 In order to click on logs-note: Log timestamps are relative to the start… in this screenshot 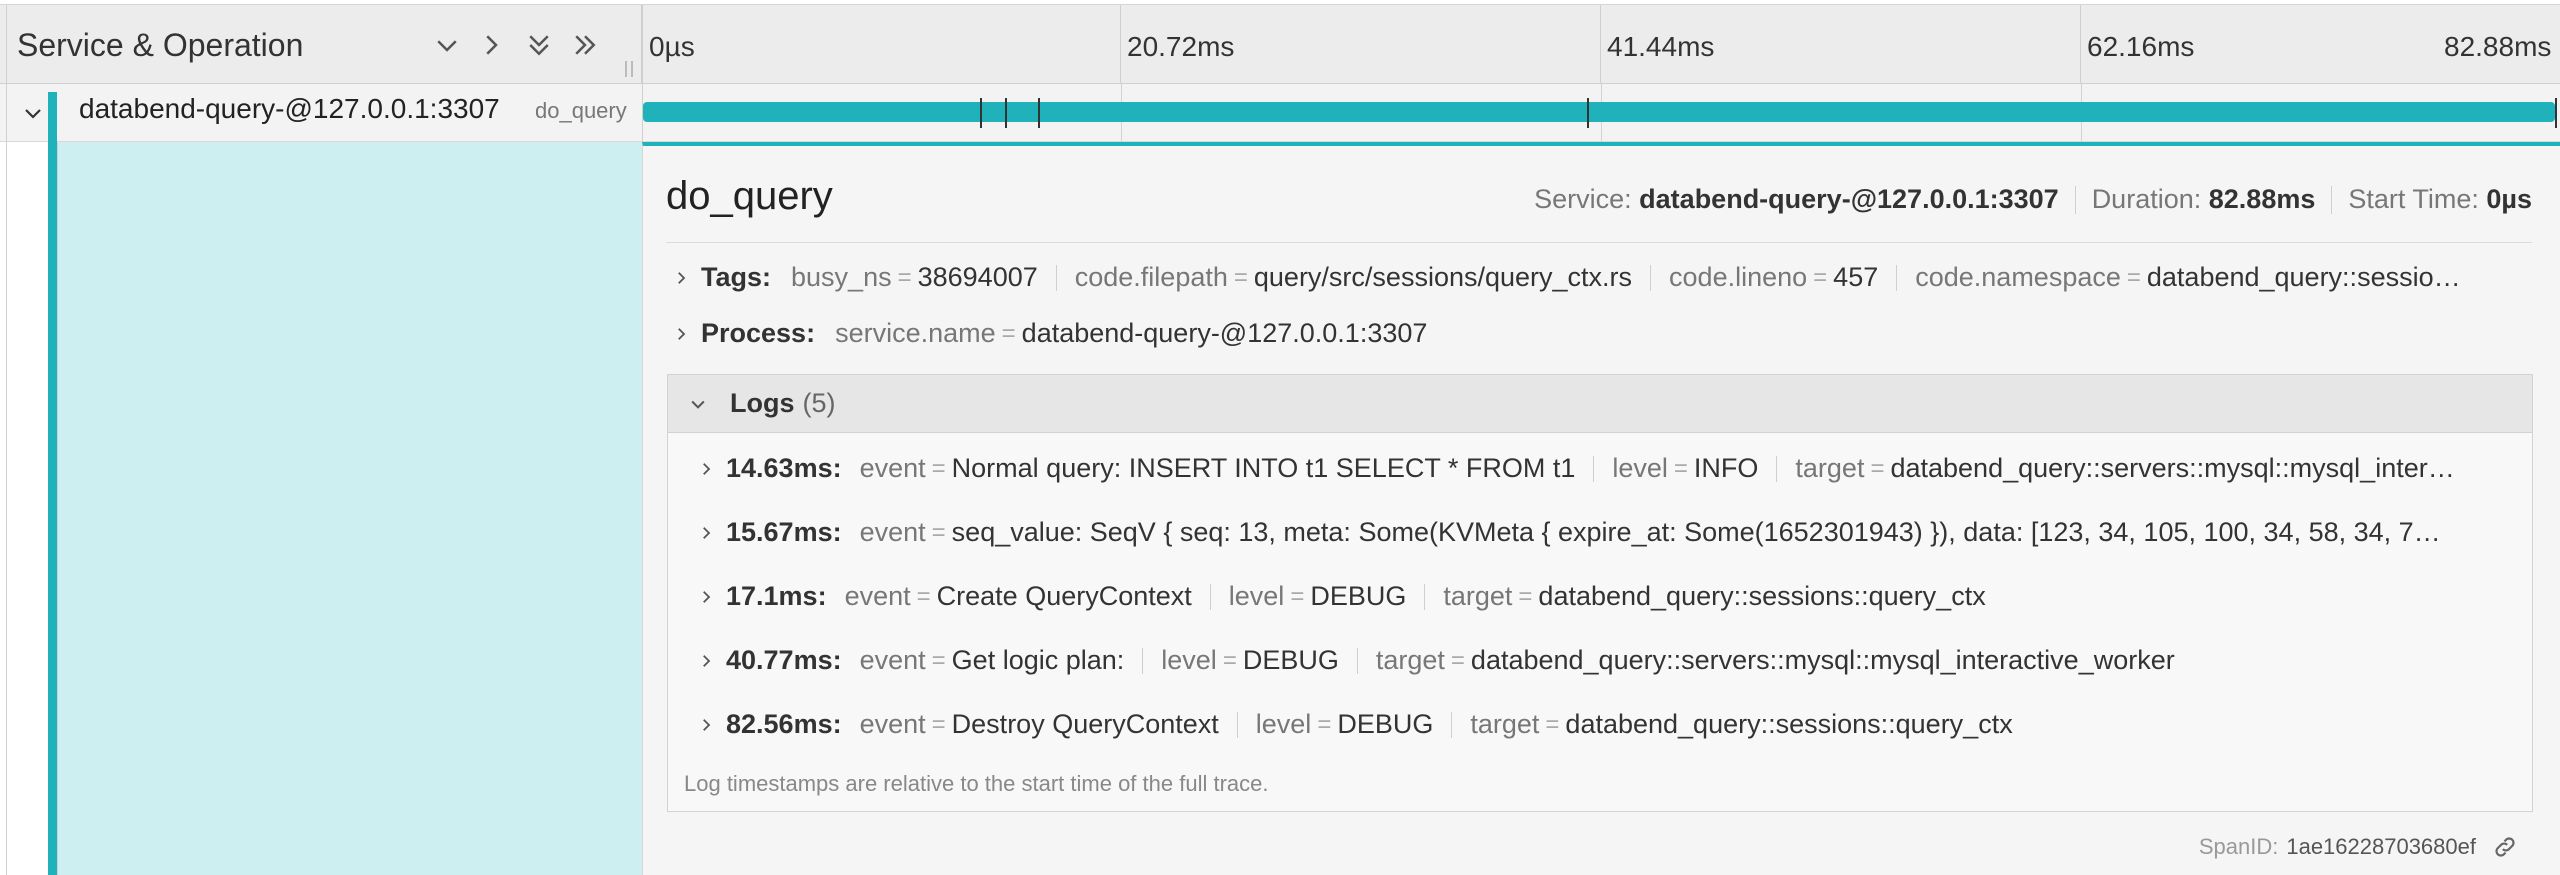, I will do `click(976, 783)`.